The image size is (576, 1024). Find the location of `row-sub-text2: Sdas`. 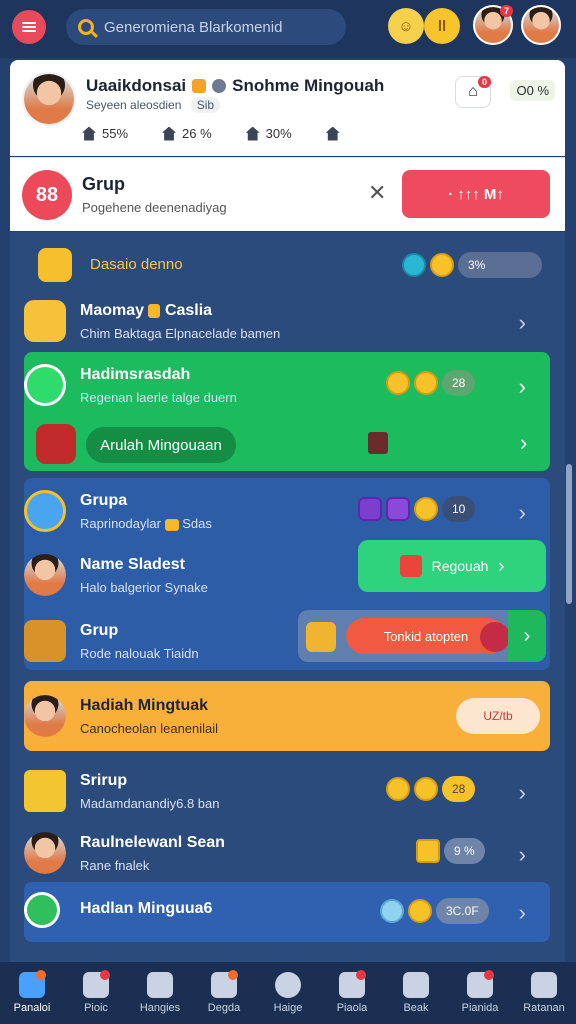

row-sub-text2: Sdas is located at coordinates (197, 523).